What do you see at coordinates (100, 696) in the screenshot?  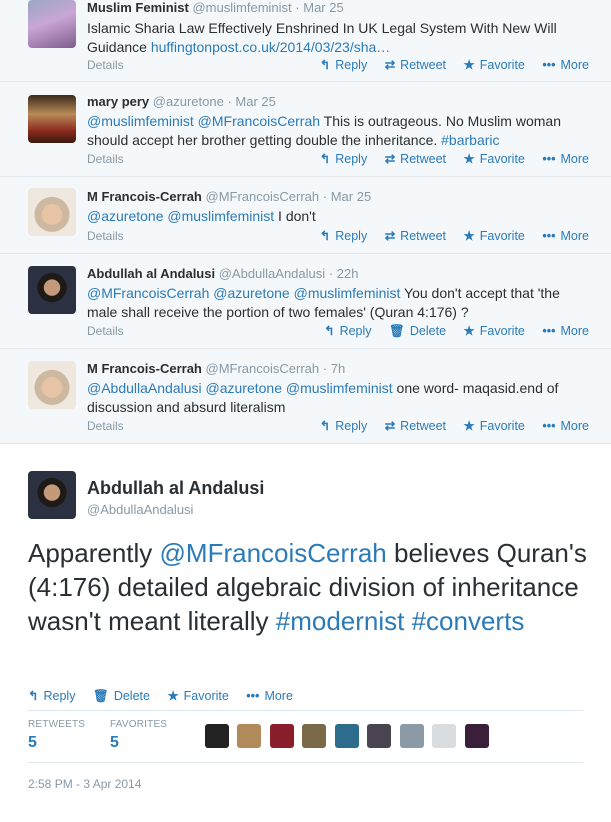 I see `trash-icon: 🗑` at bounding box center [100, 696].